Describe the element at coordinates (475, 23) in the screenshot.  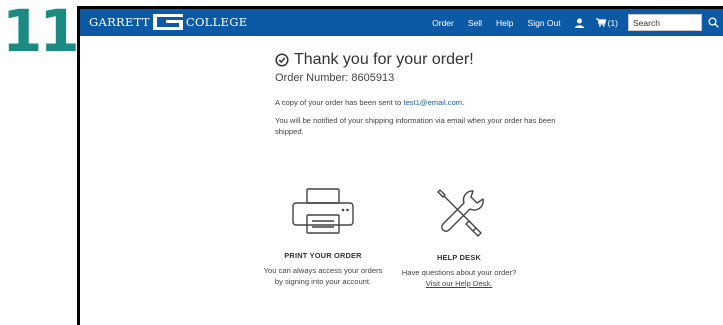
I see `nav-sell: Sell` at that location.